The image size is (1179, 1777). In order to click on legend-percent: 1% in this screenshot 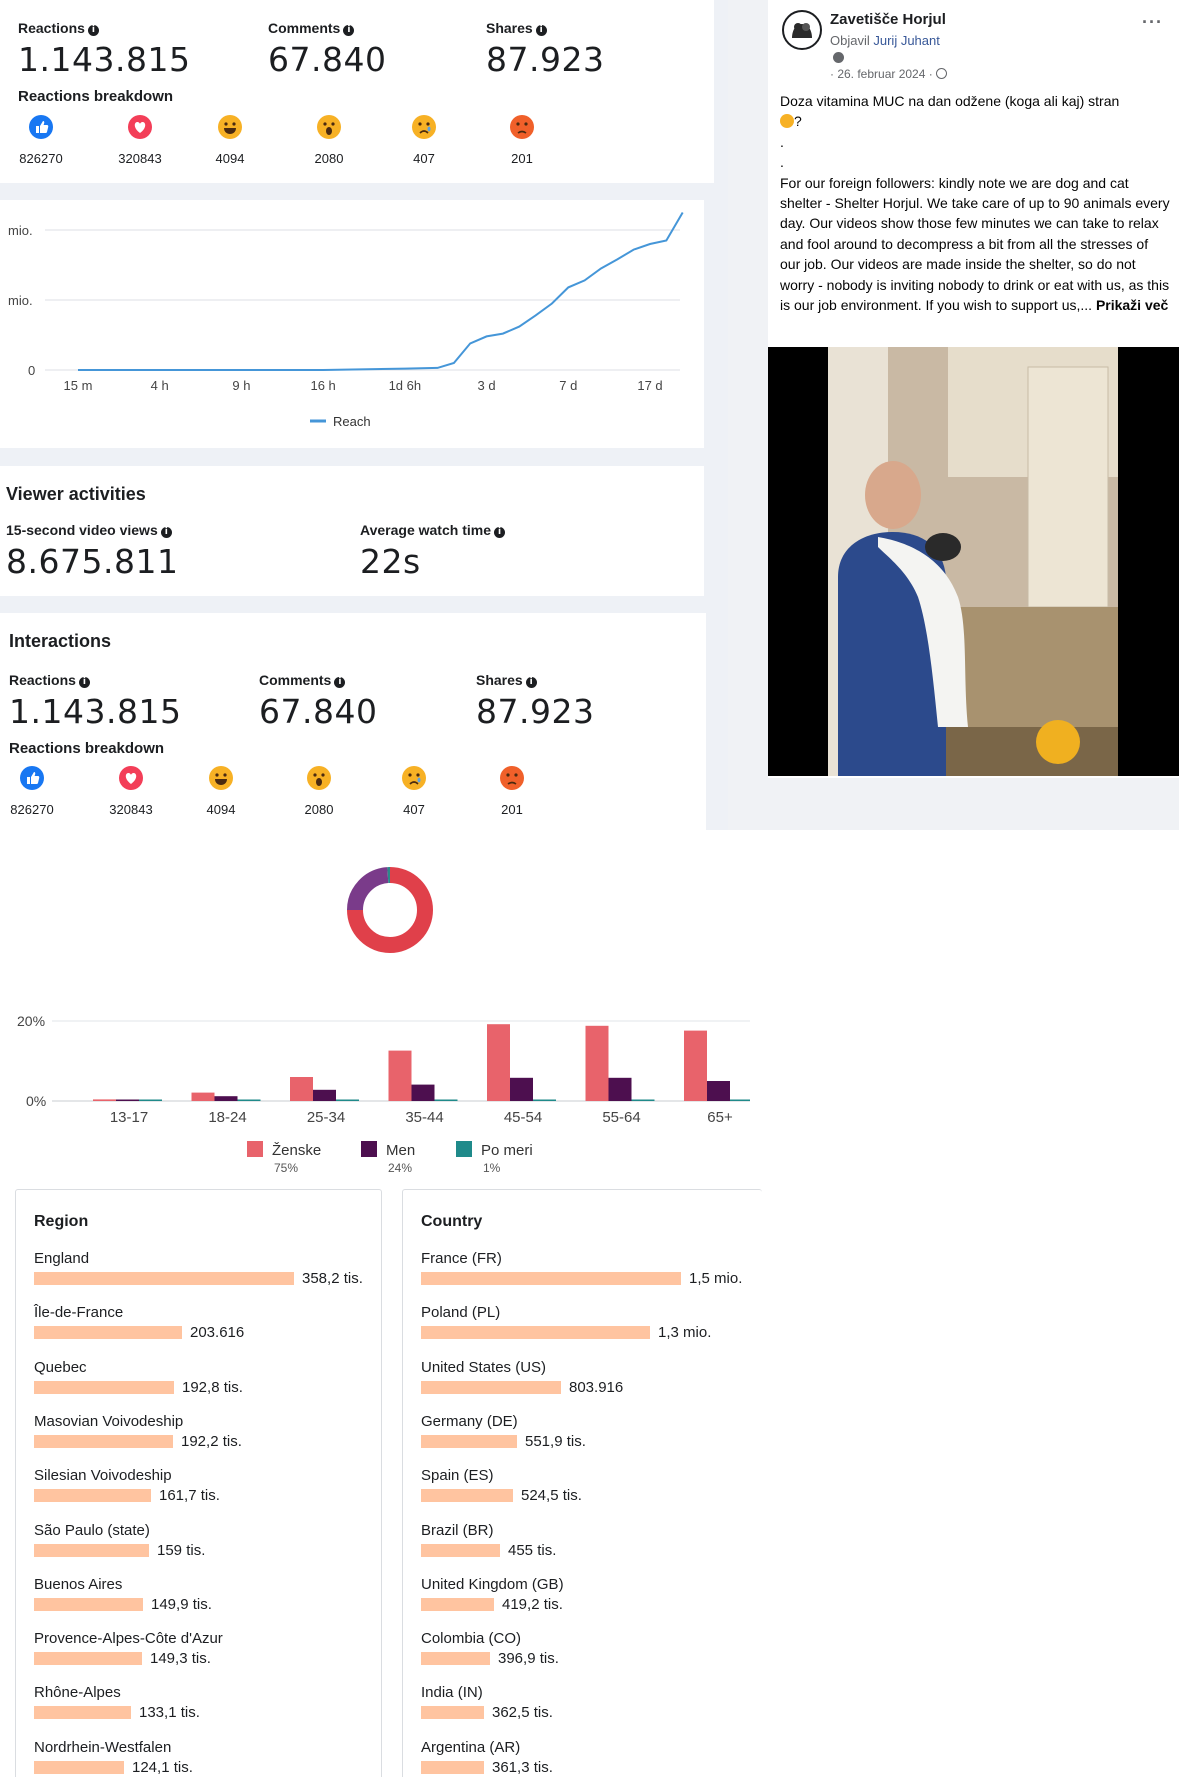, I will do `click(492, 1168)`.